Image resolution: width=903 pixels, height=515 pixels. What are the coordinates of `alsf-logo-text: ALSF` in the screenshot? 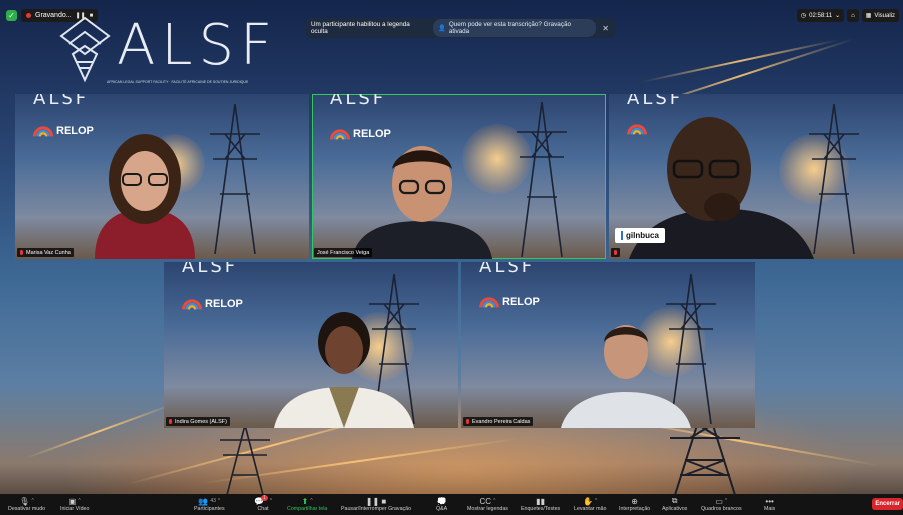 It's located at (198, 45).